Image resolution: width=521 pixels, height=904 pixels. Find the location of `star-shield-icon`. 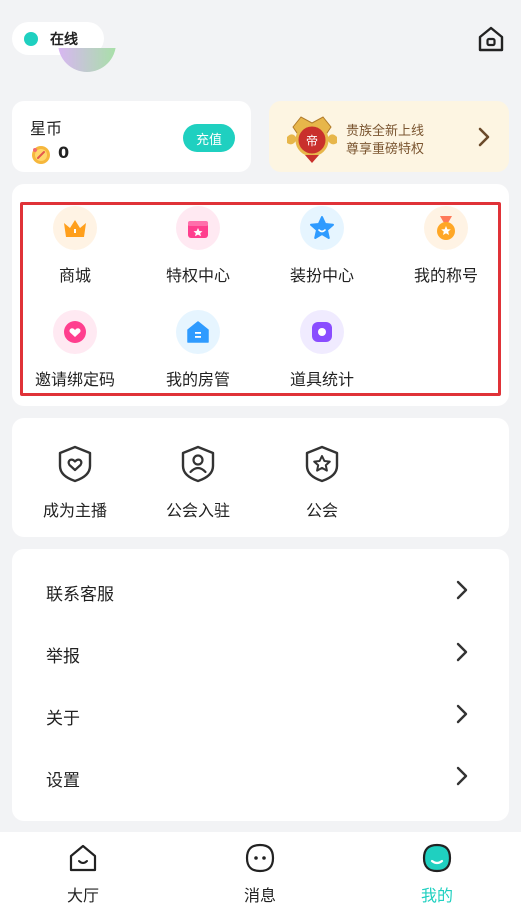

star-shield-icon is located at coordinates (322, 466).